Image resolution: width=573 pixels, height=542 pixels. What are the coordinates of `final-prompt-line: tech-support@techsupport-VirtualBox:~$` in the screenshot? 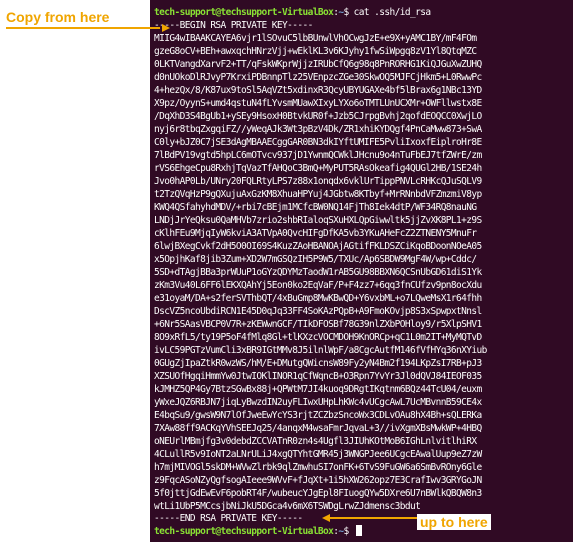 It's located at (258, 531).